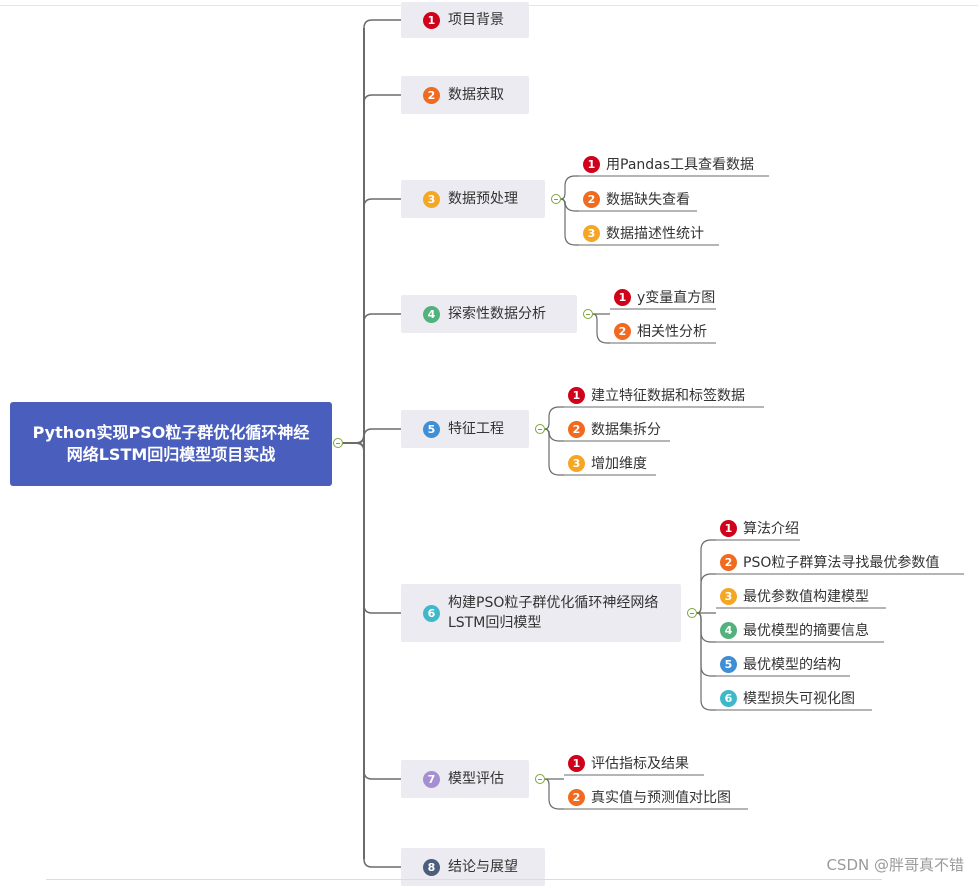  Describe the element at coordinates (655, 234) in the screenshot. I see `leaf-label: 数据描述性统计` at that location.